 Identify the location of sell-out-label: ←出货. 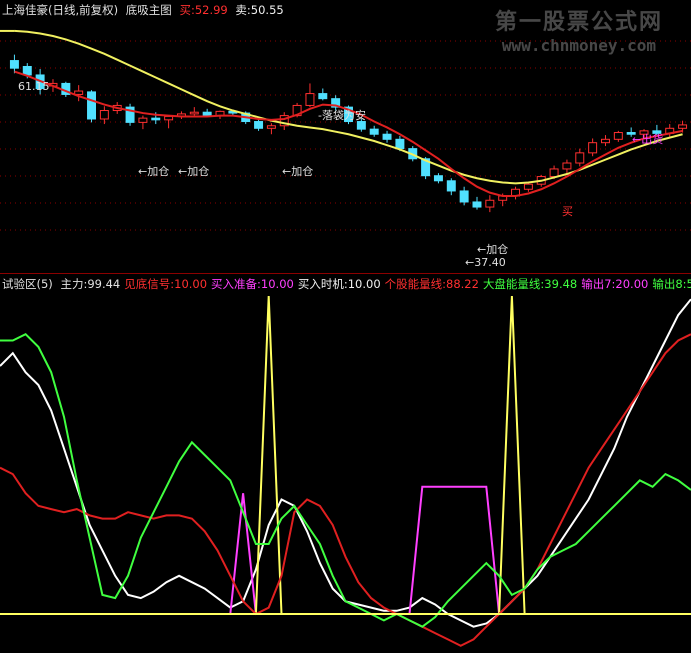
(648, 139).